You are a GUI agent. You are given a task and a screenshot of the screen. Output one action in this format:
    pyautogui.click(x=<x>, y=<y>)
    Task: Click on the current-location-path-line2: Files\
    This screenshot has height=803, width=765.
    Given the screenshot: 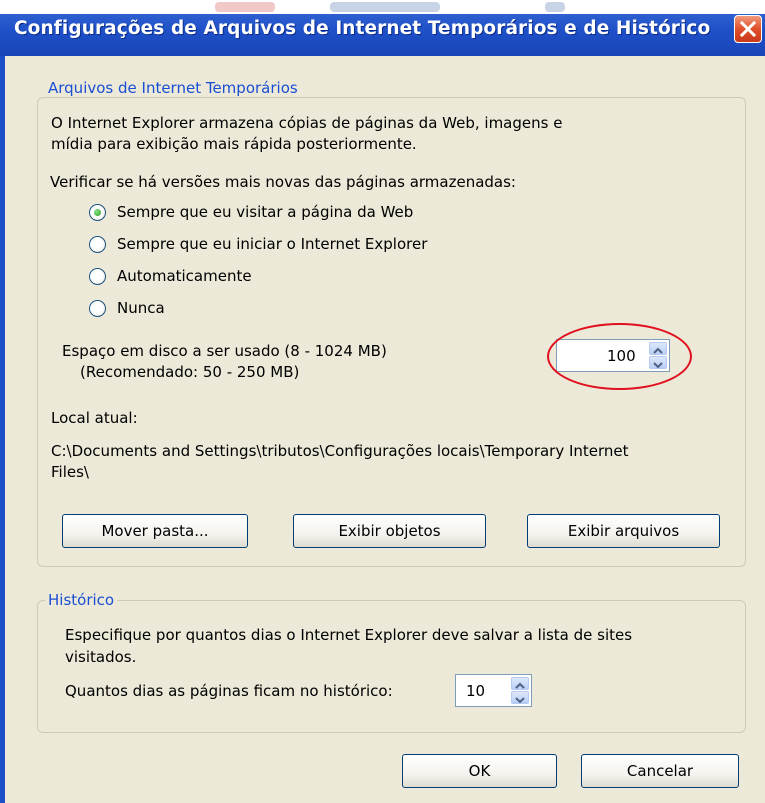 What is the action you would take?
    pyautogui.click(x=70, y=472)
    